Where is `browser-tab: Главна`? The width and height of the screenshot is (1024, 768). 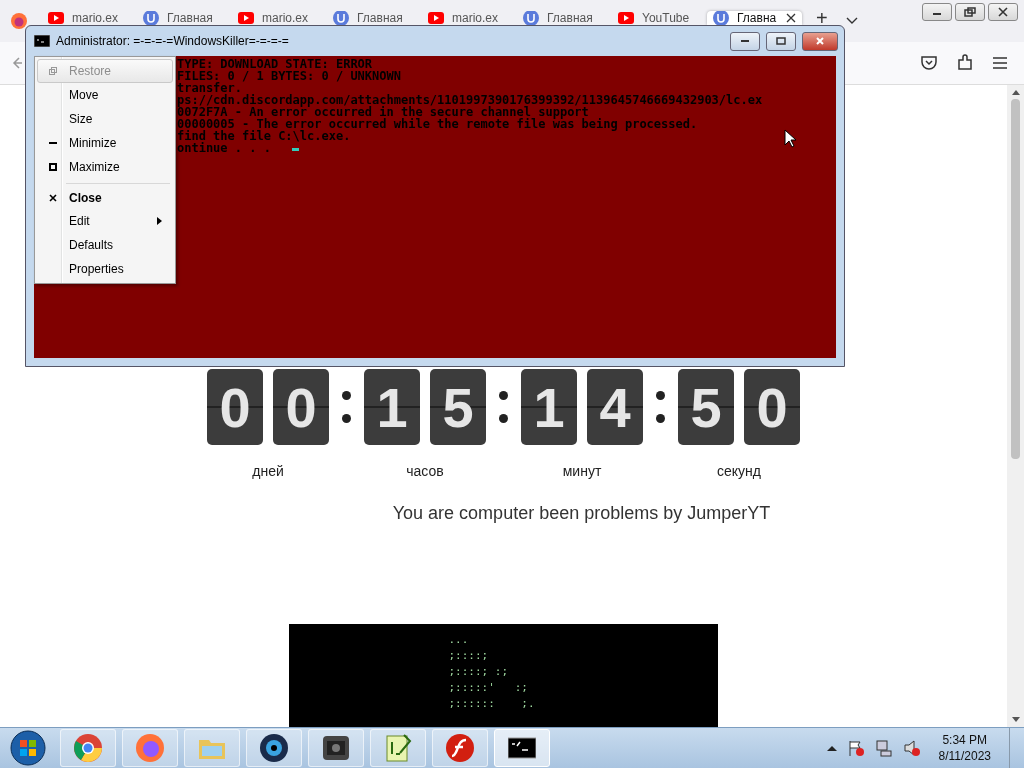 browser-tab: Главна is located at coordinates (754, 18).